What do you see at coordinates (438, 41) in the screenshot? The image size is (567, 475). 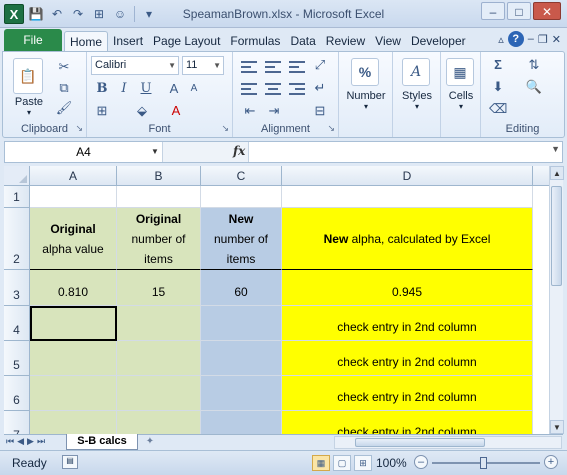 I see `tab-developer: Developer` at bounding box center [438, 41].